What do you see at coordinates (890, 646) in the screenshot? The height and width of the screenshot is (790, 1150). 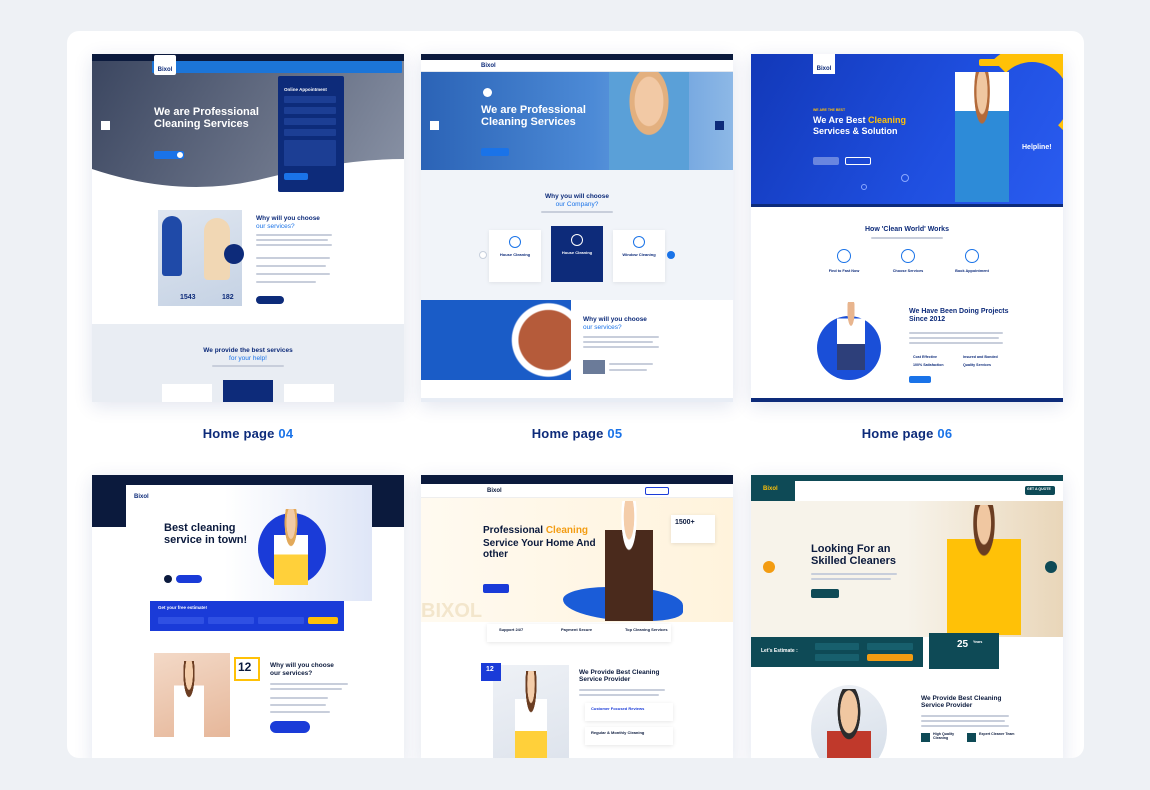 I see `estimate-phone-field` at bounding box center [890, 646].